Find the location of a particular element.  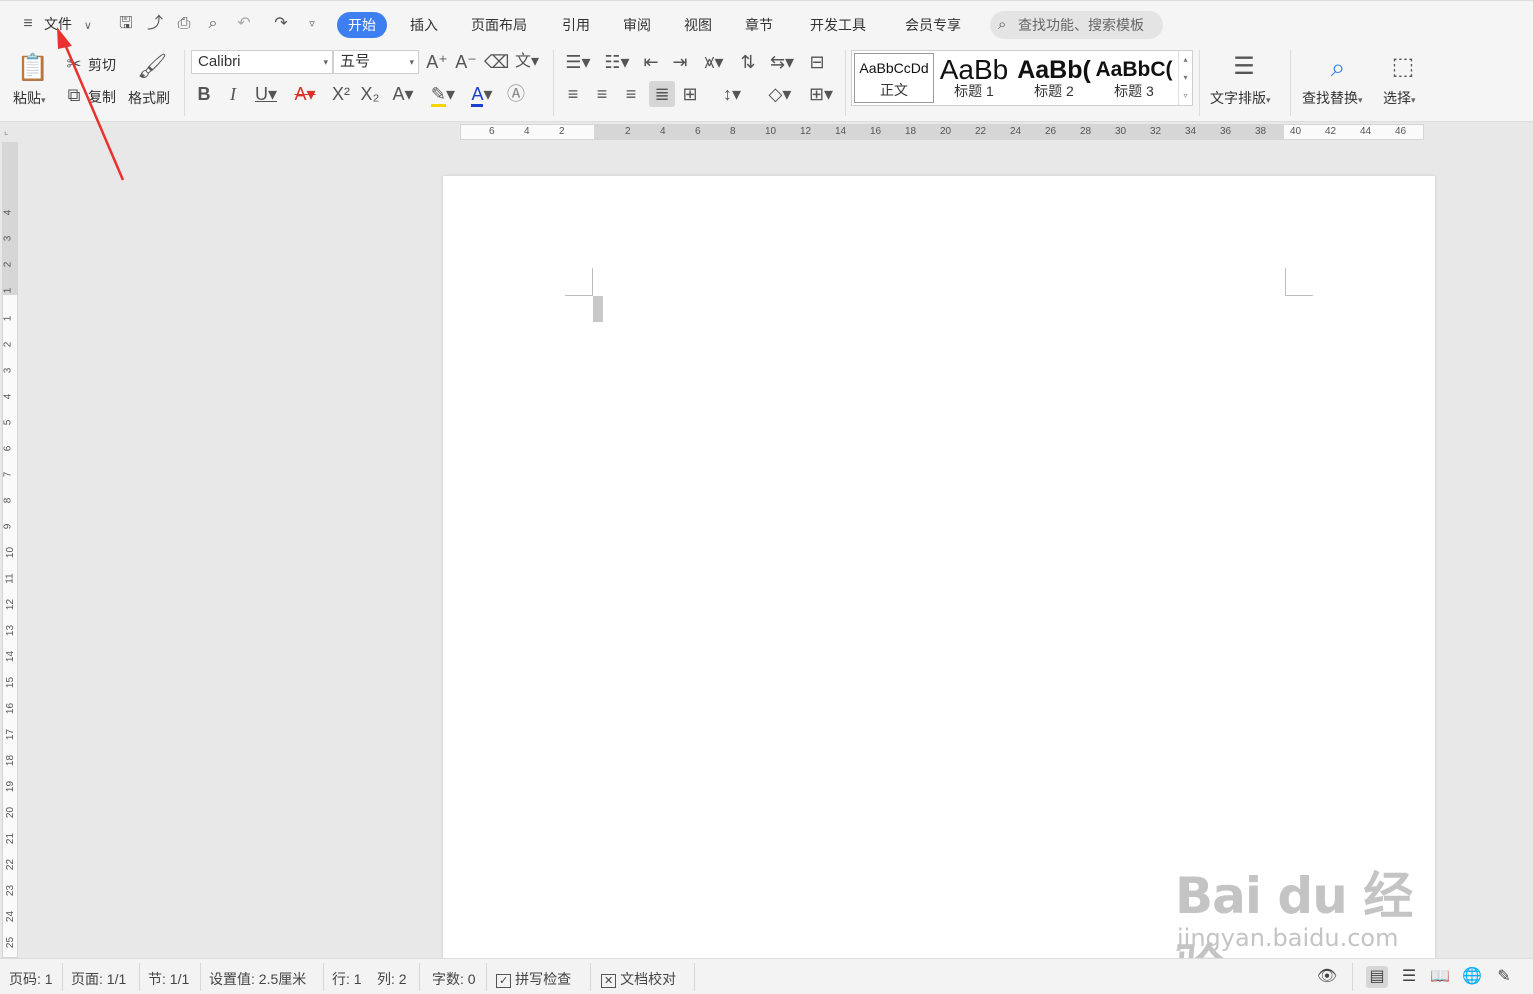

undo-icon: ↶ is located at coordinates (244, 24).